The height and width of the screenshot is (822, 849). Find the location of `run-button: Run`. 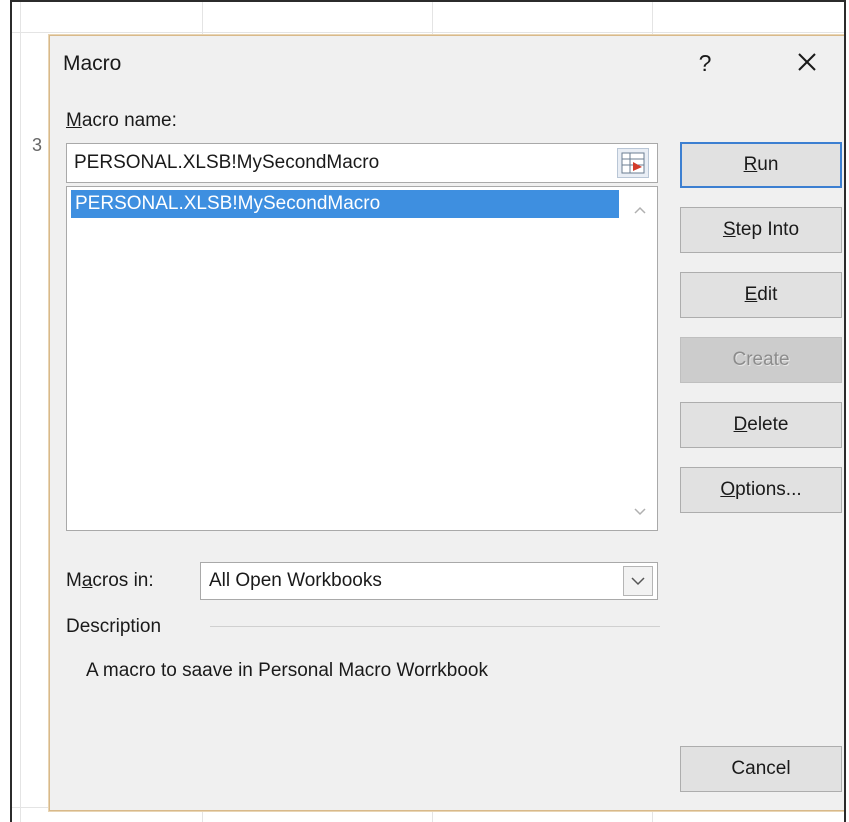

run-button: Run is located at coordinates (761, 165).